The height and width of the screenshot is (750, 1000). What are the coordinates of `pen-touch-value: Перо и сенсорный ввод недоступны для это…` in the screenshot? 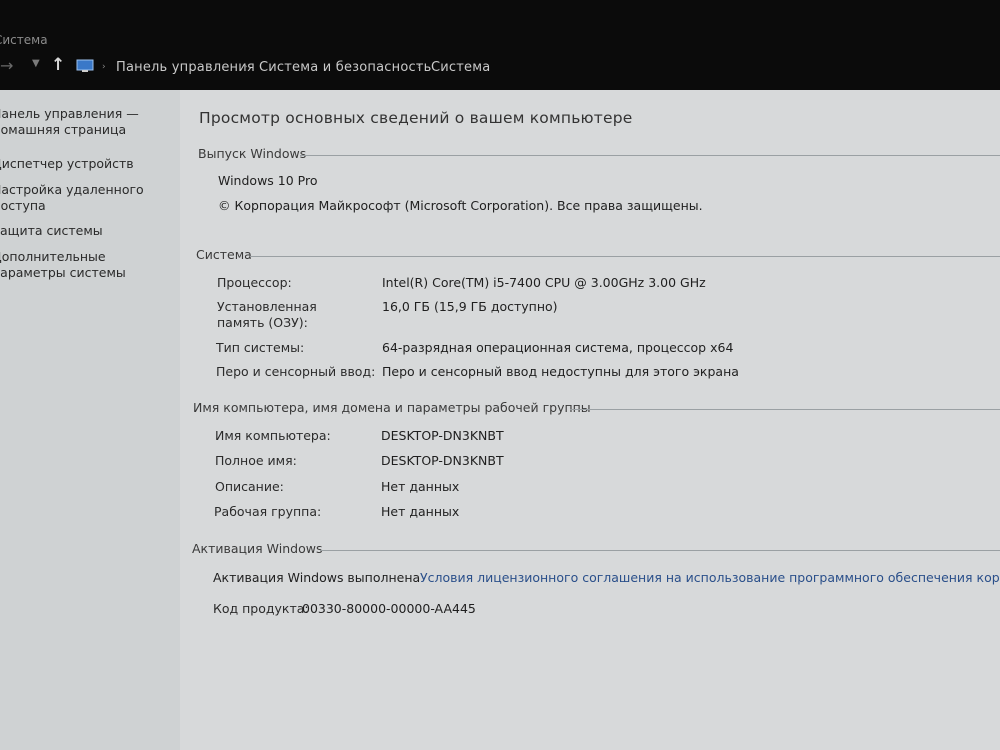 It's located at (560, 371).